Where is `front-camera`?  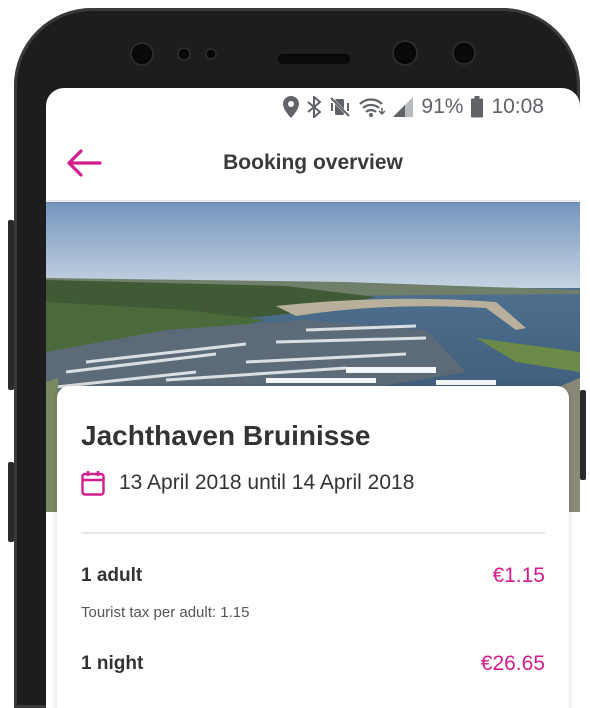 front-camera is located at coordinates (142, 54).